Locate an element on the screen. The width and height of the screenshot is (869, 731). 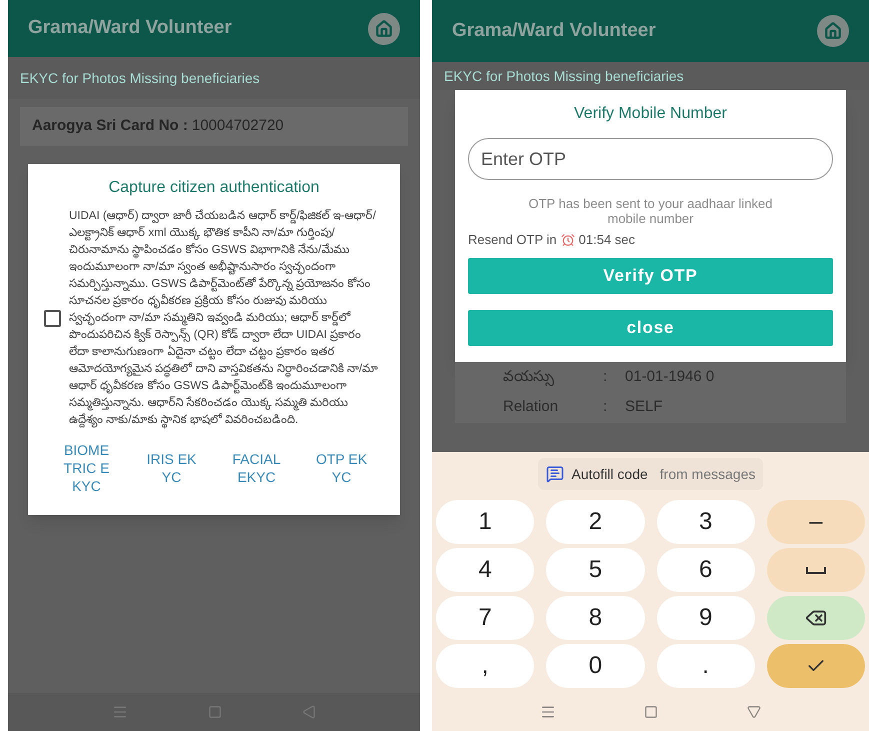
detail-value: SELF is located at coordinates (644, 407).